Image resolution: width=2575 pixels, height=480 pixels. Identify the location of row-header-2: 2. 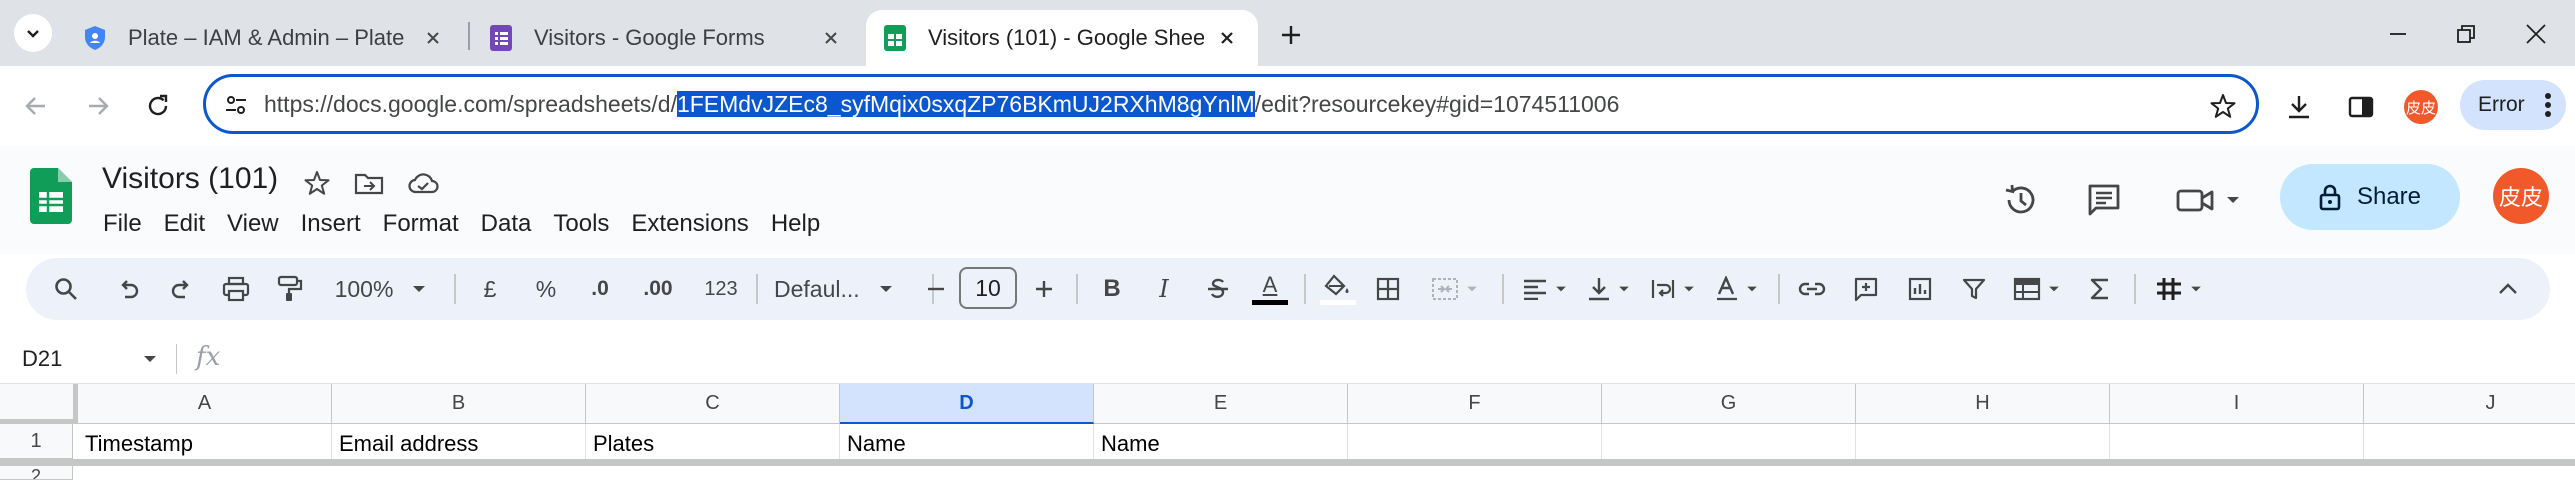
(36, 473).